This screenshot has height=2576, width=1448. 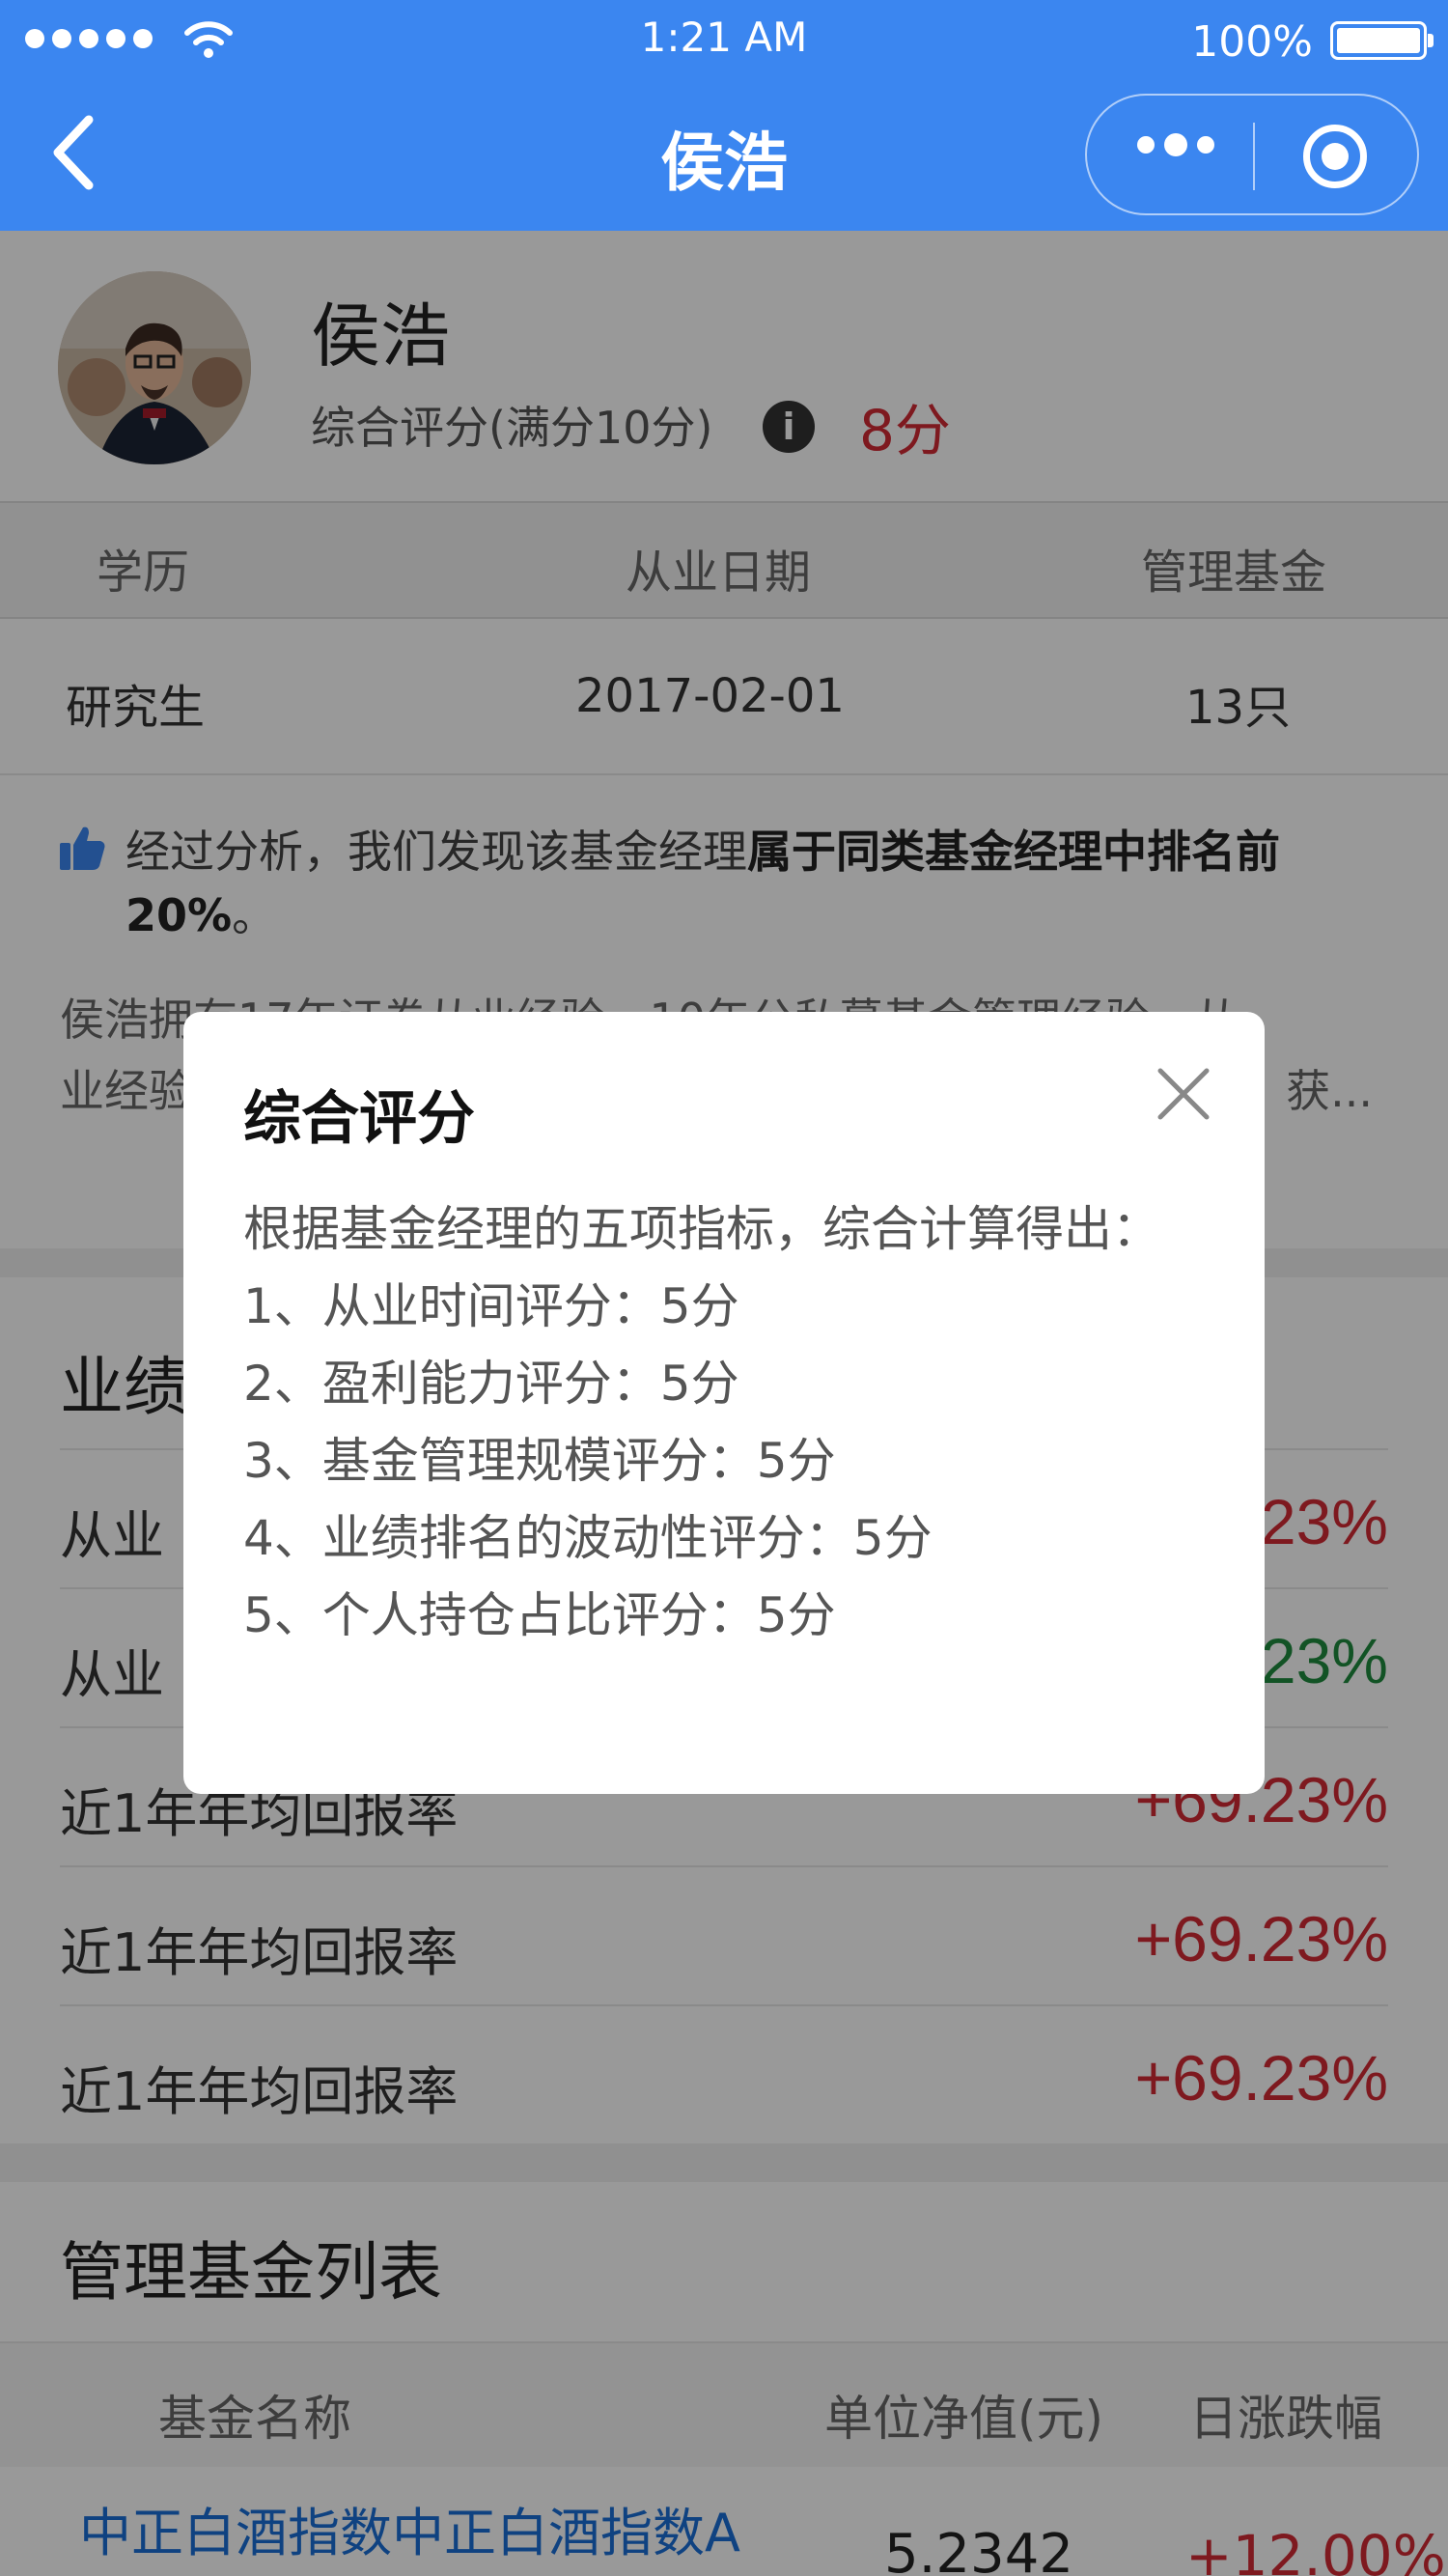 I want to click on modal-item: 4、业绩排名的波动性评分：5分, so click(x=588, y=1538).